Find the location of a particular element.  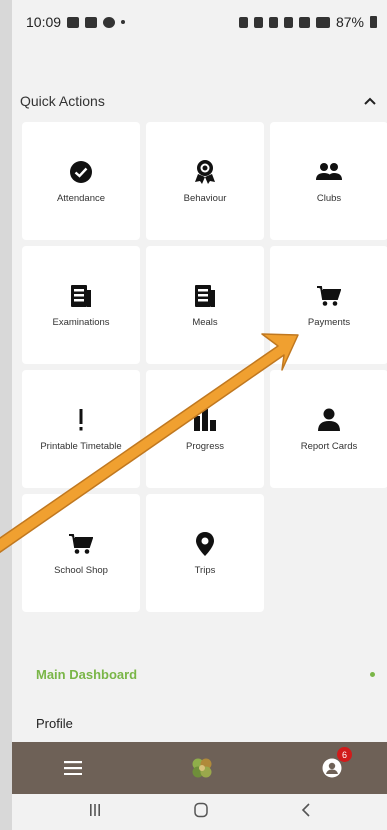

battery-icon is located at coordinates (373, 22).